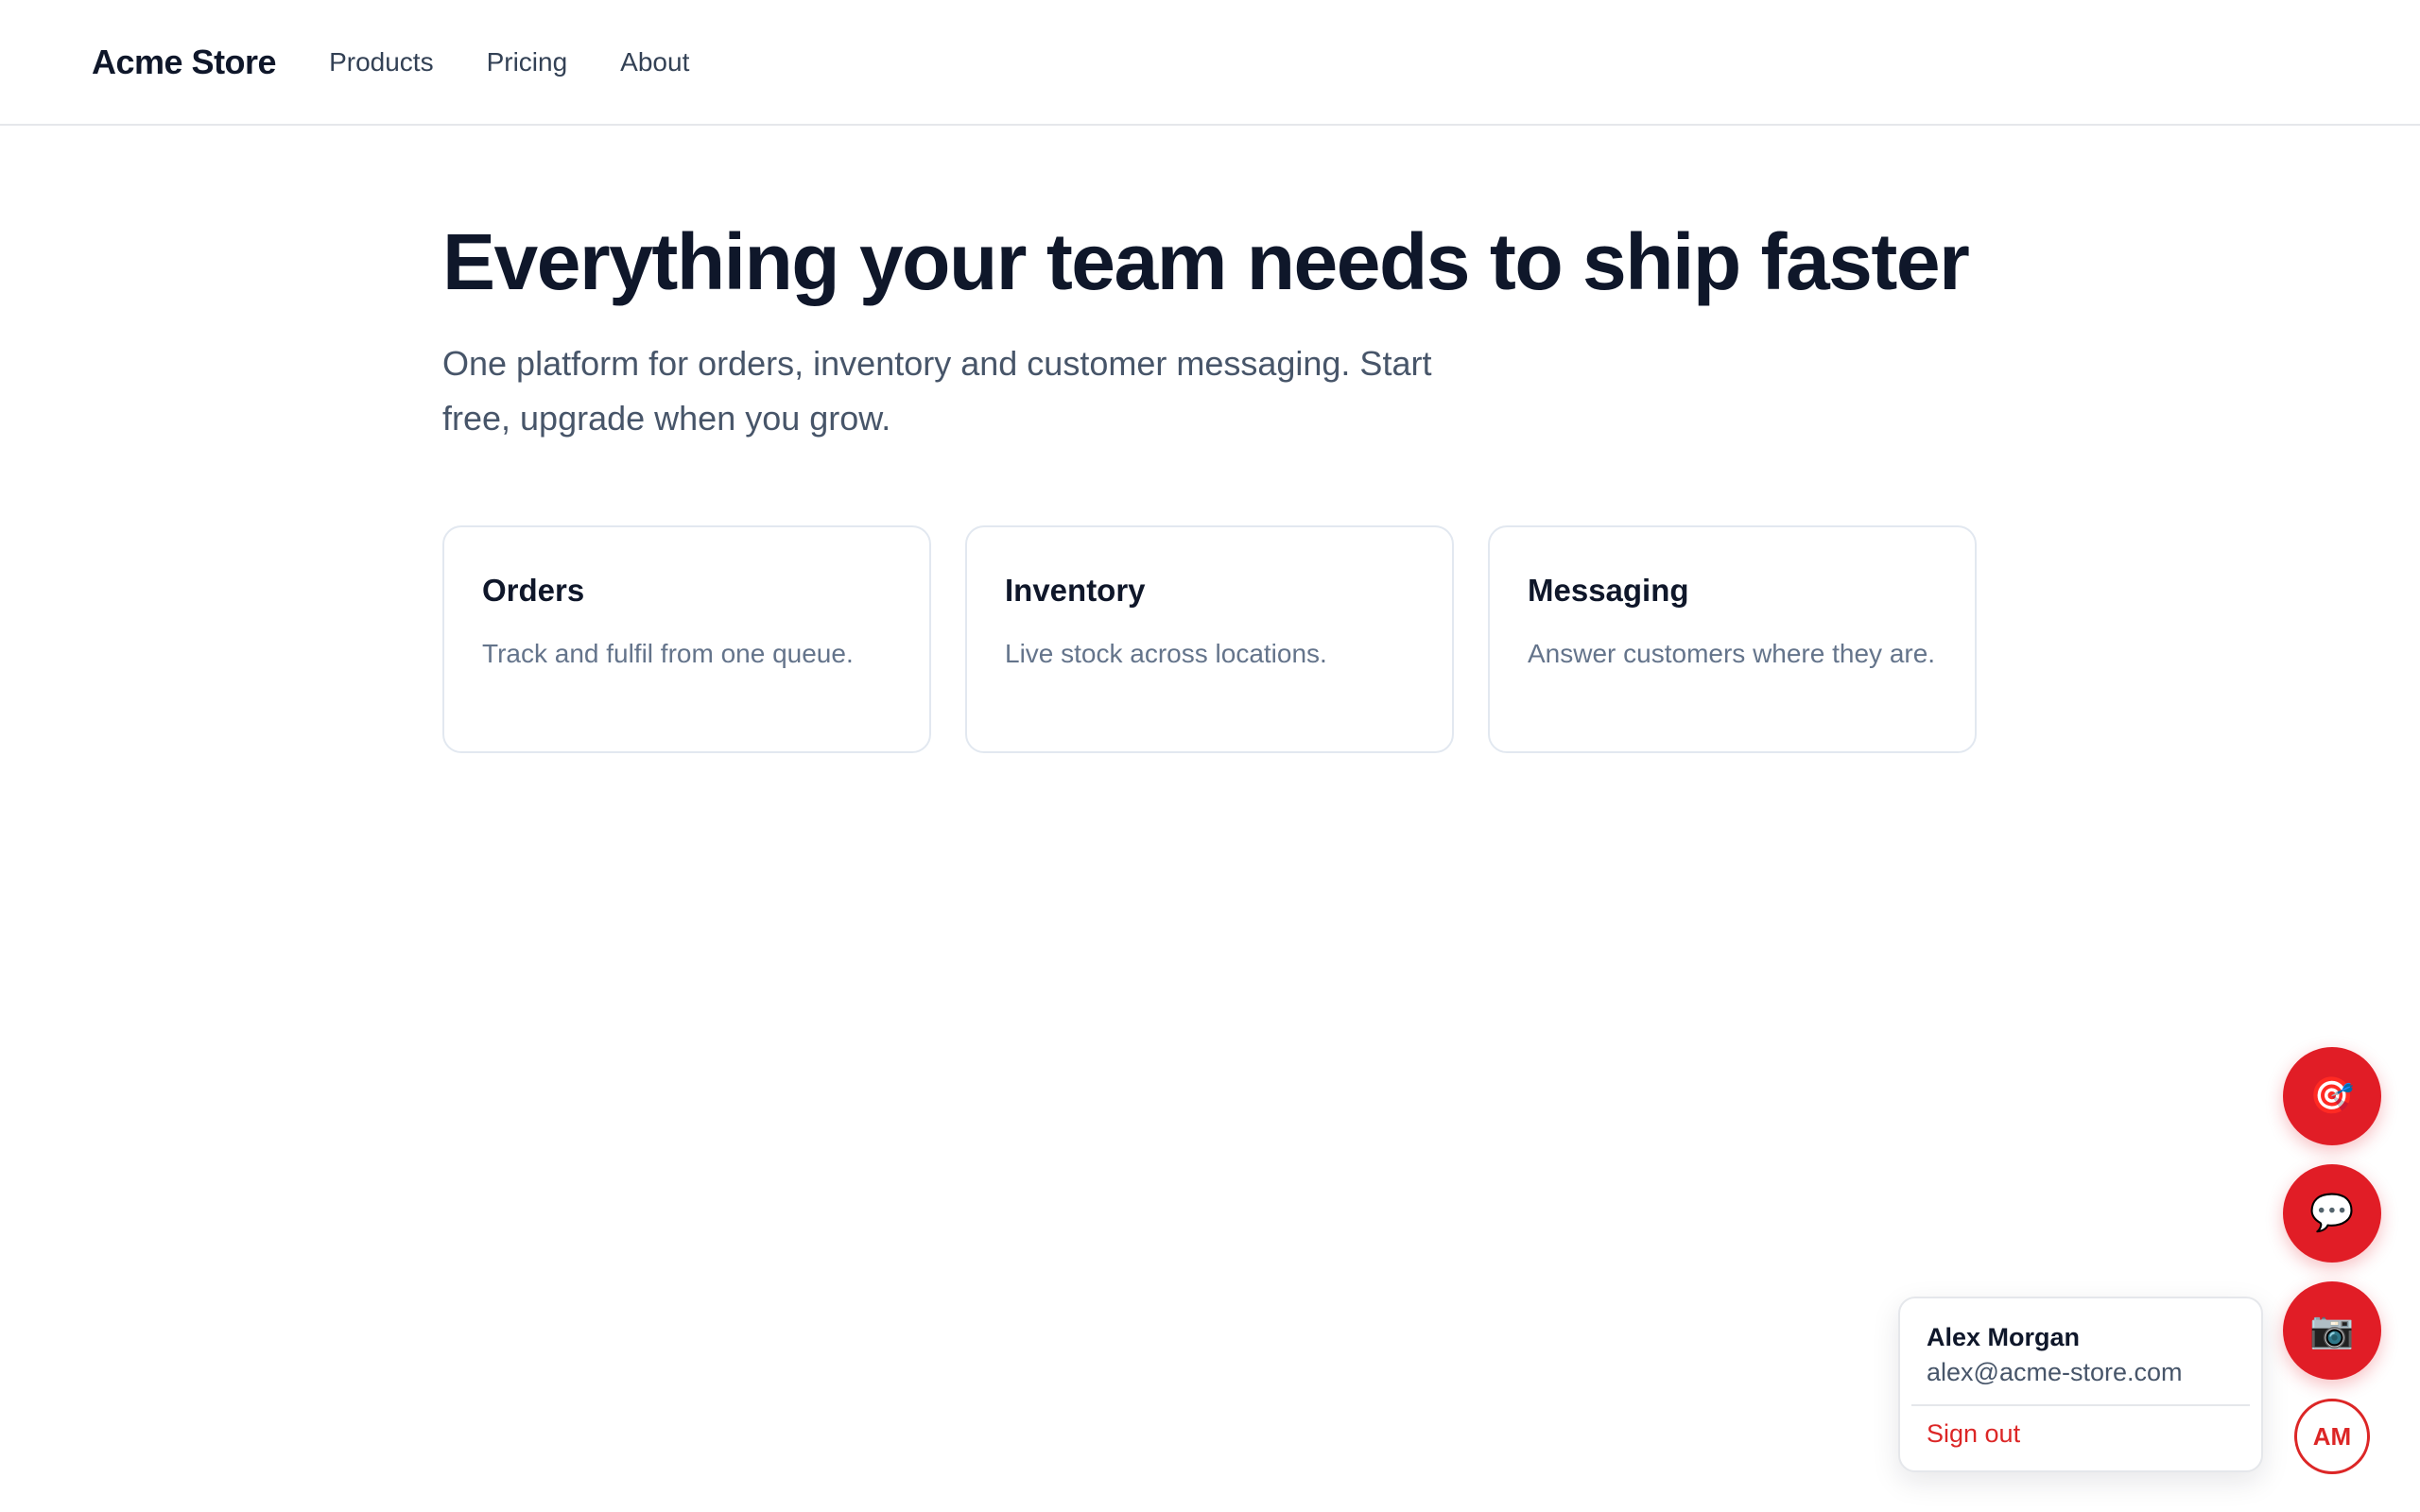 The image size is (2420, 1512). I want to click on user-menu-dropdown: Alex Morgan alex@acme-store.com Sign out, so click(2080, 1384).